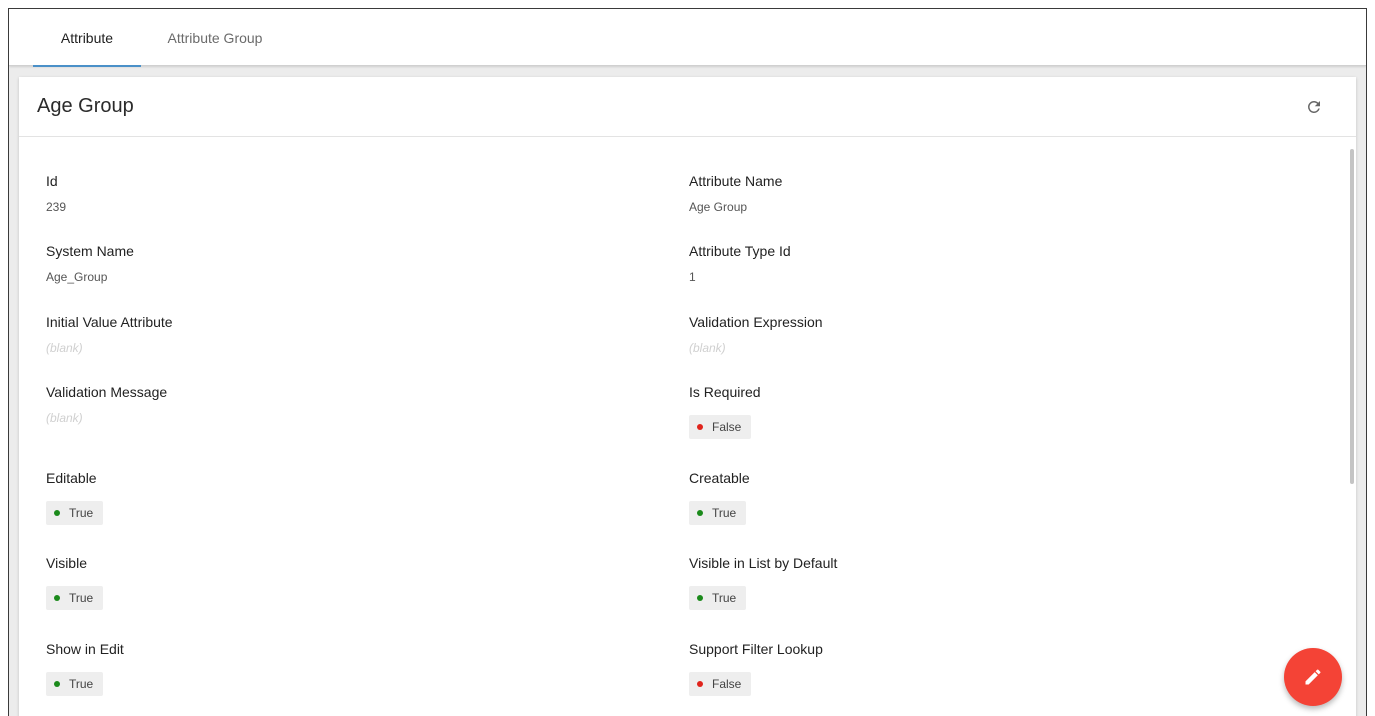 The width and height of the screenshot is (1375, 716). I want to click on refresh-icon, so click(1313, 107).